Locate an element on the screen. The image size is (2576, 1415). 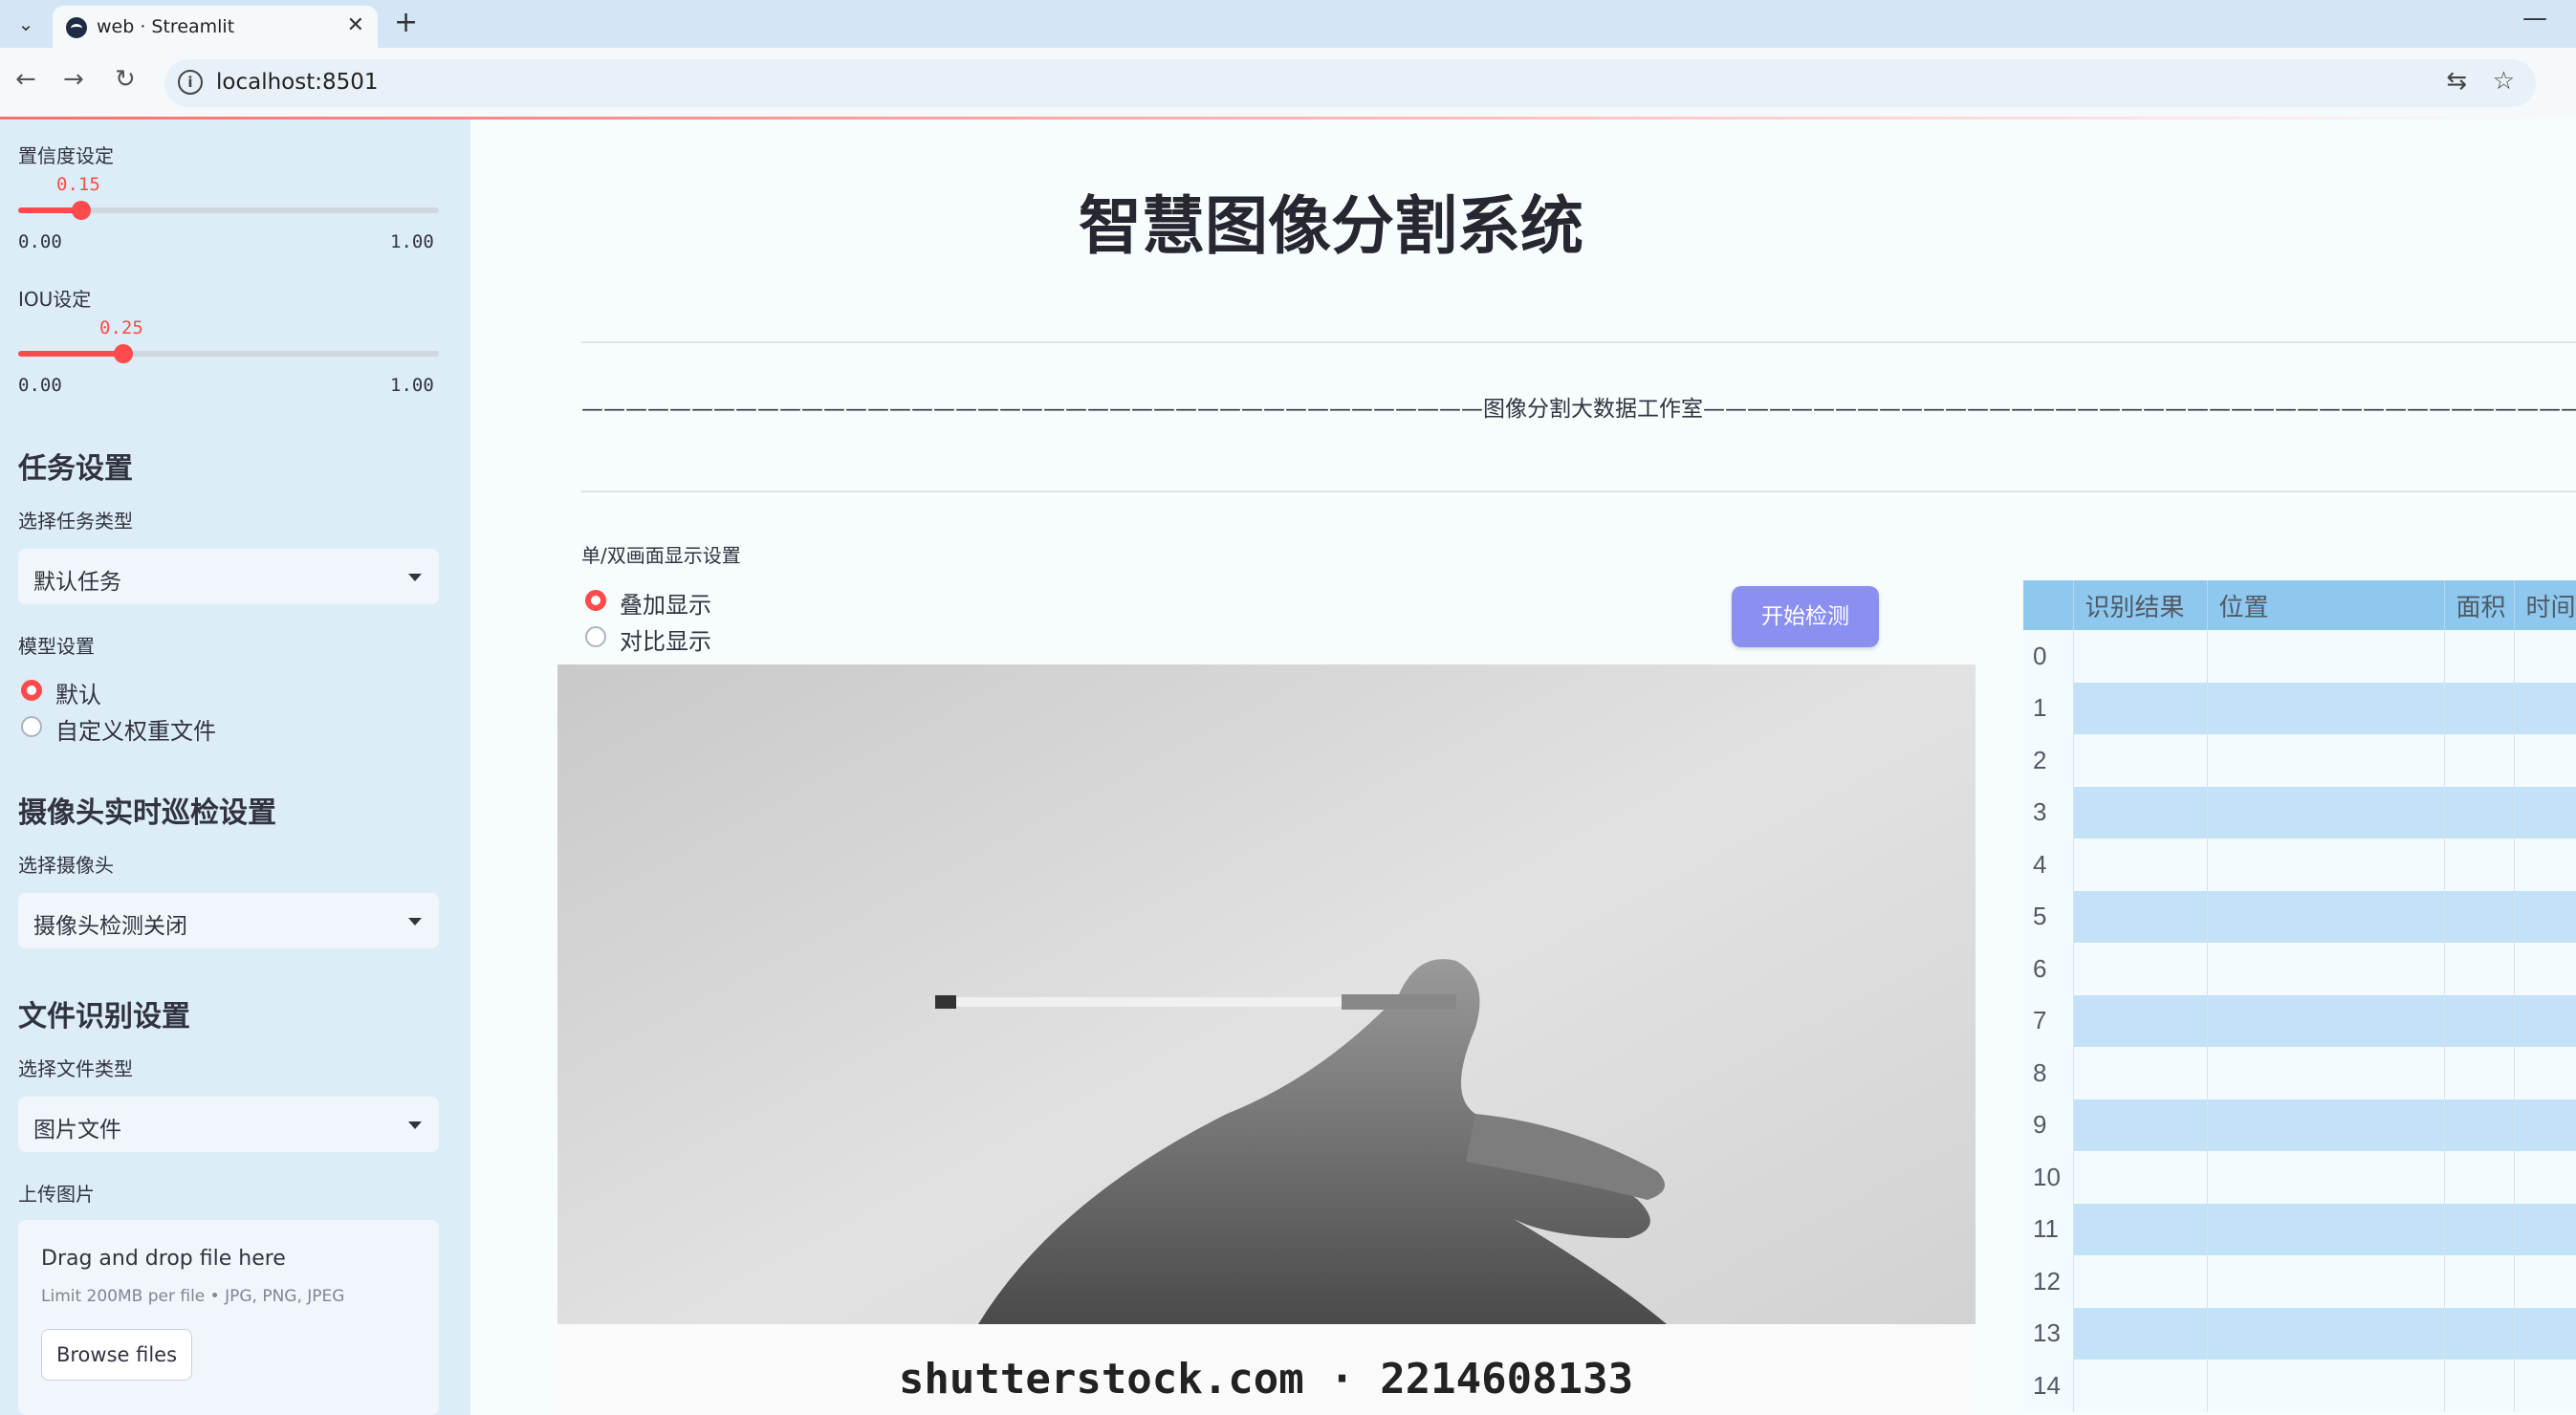
table-header-area: 面积 is located at coordinates (2479, 605).